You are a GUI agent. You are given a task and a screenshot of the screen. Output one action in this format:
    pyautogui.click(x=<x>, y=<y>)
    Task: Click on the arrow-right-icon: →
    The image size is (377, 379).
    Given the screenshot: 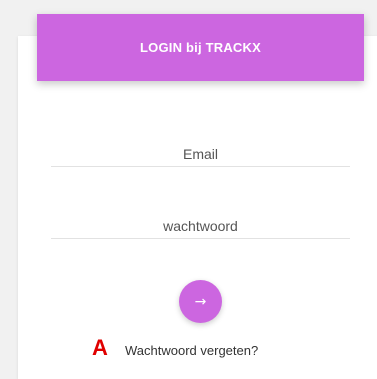 What is the action you would take?
    pyautogui.click(x=200, y=301)
    